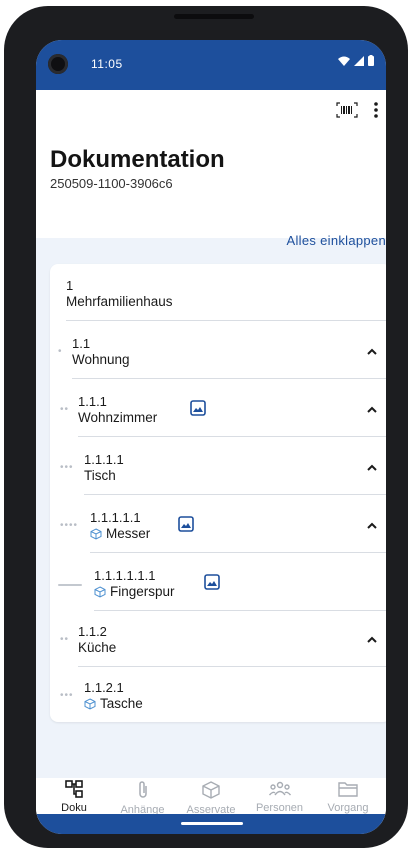 The width and height of the screenshot is (414, 854). I want to click on paperclip-icon, so click(142, 789).